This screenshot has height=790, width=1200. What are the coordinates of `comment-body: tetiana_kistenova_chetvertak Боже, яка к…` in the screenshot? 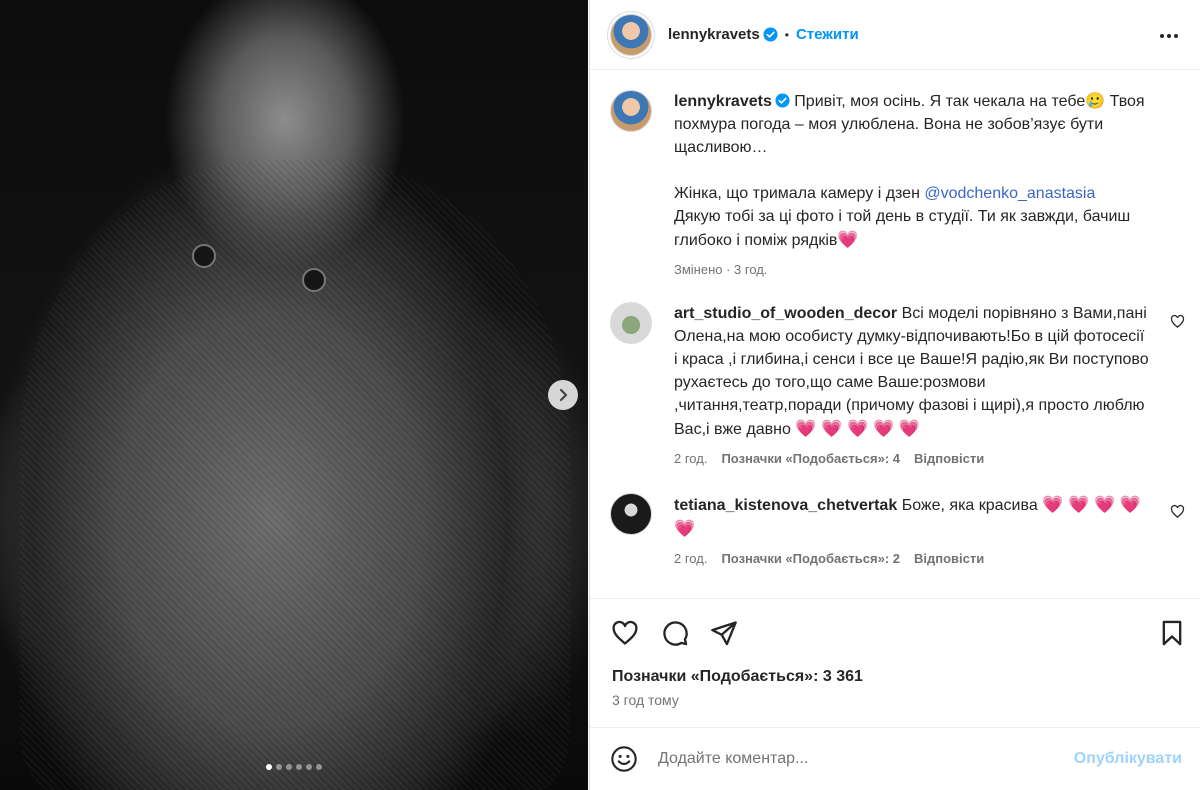 It's located at (912, 517).